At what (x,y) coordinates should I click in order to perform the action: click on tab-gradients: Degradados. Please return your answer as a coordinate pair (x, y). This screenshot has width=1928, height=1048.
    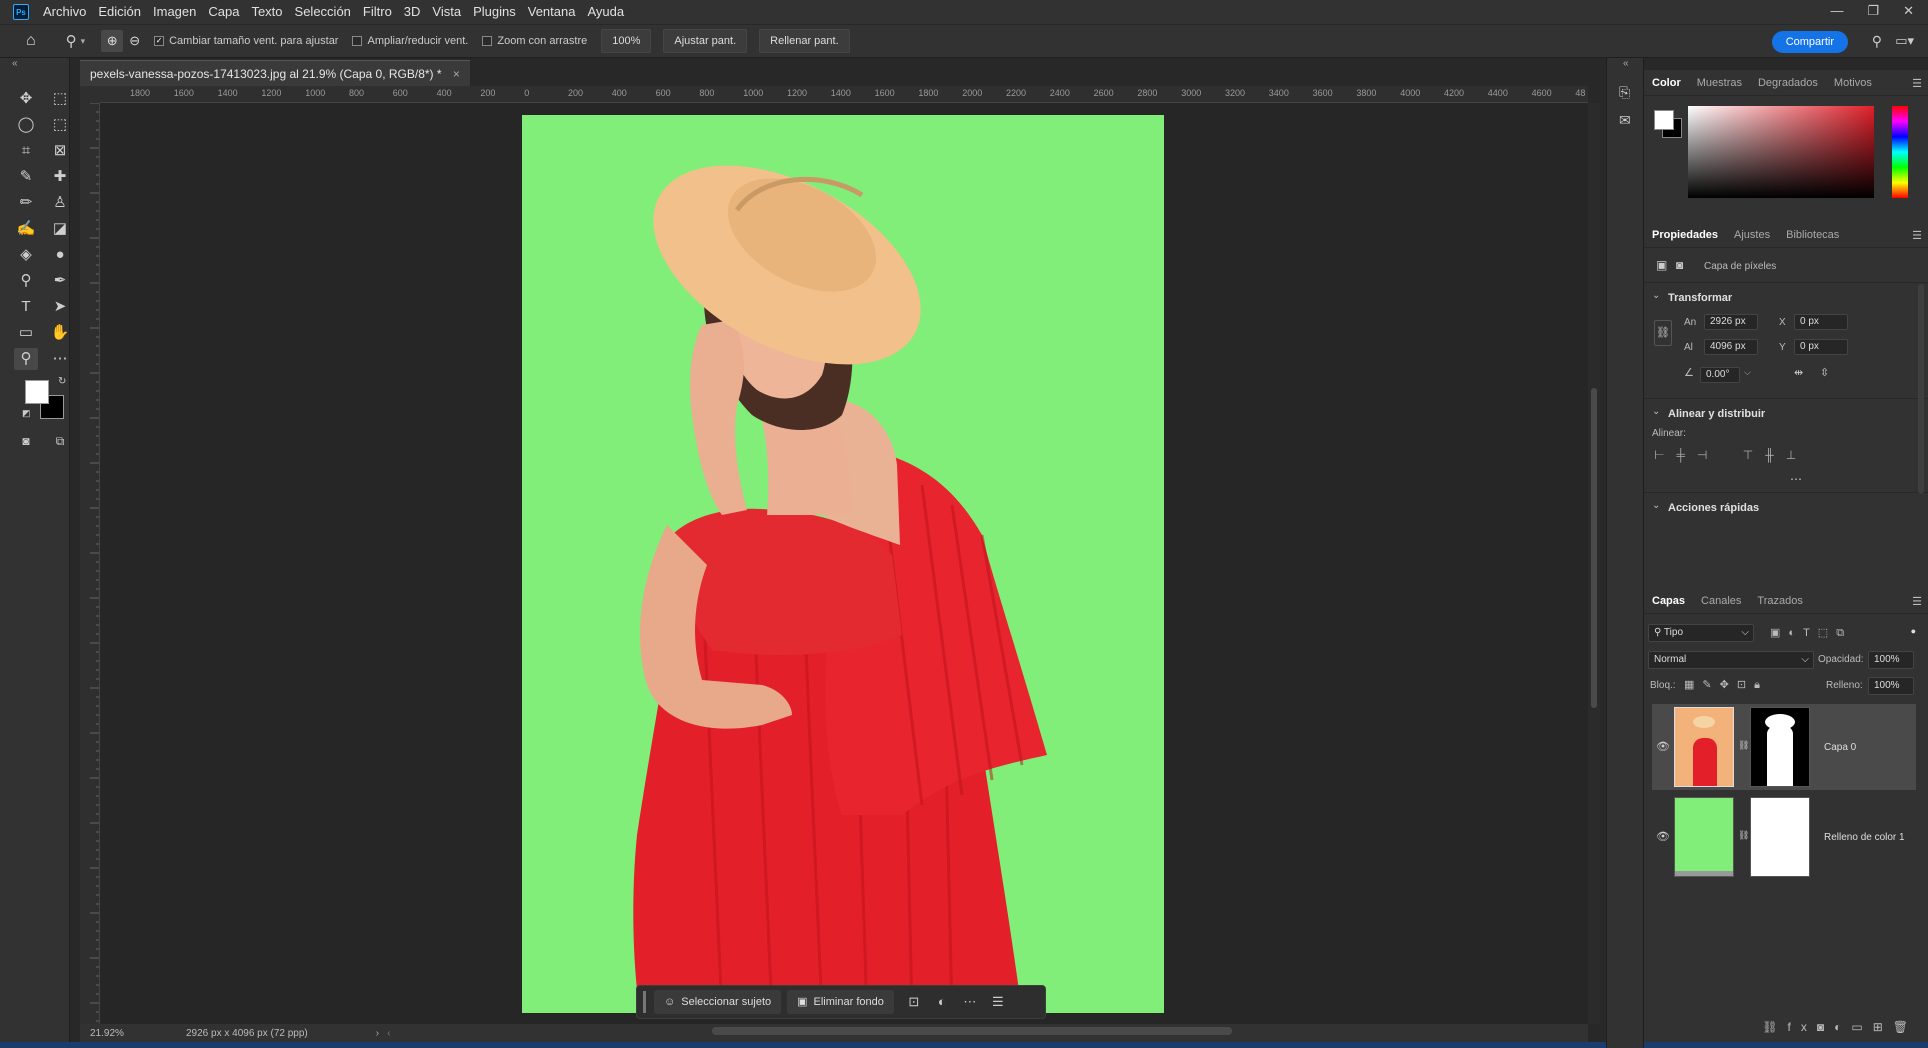
    Looking at the image, I should click on (1788, 83).